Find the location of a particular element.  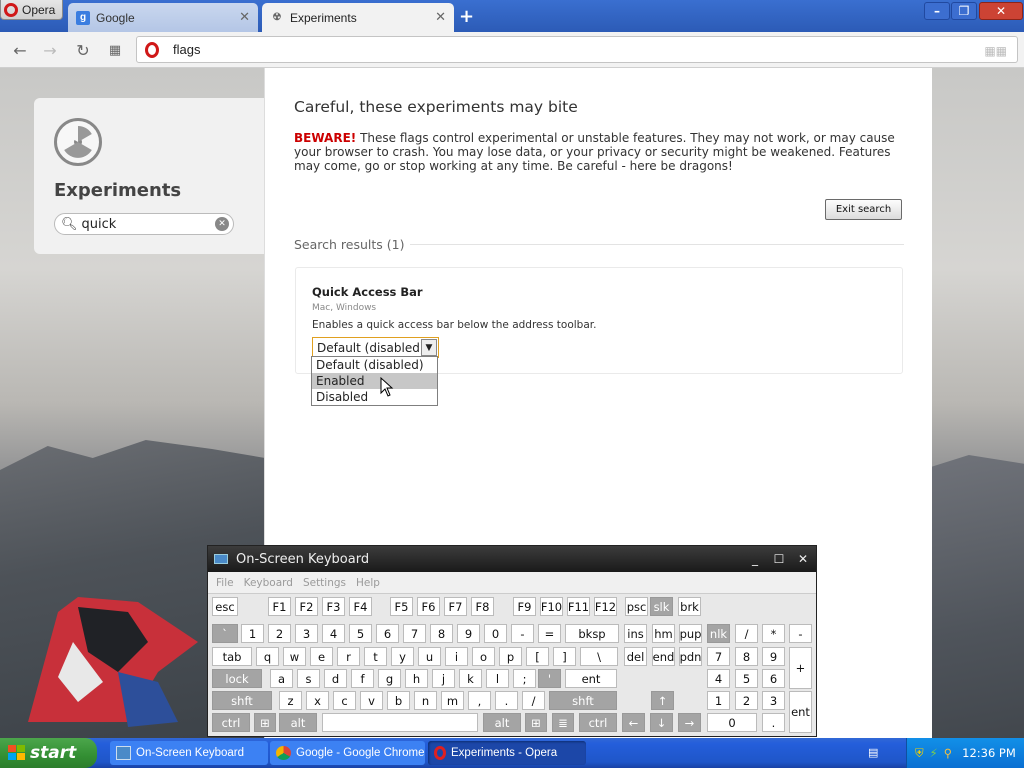

key-shift-4: v is located at coordinates (371, 700).